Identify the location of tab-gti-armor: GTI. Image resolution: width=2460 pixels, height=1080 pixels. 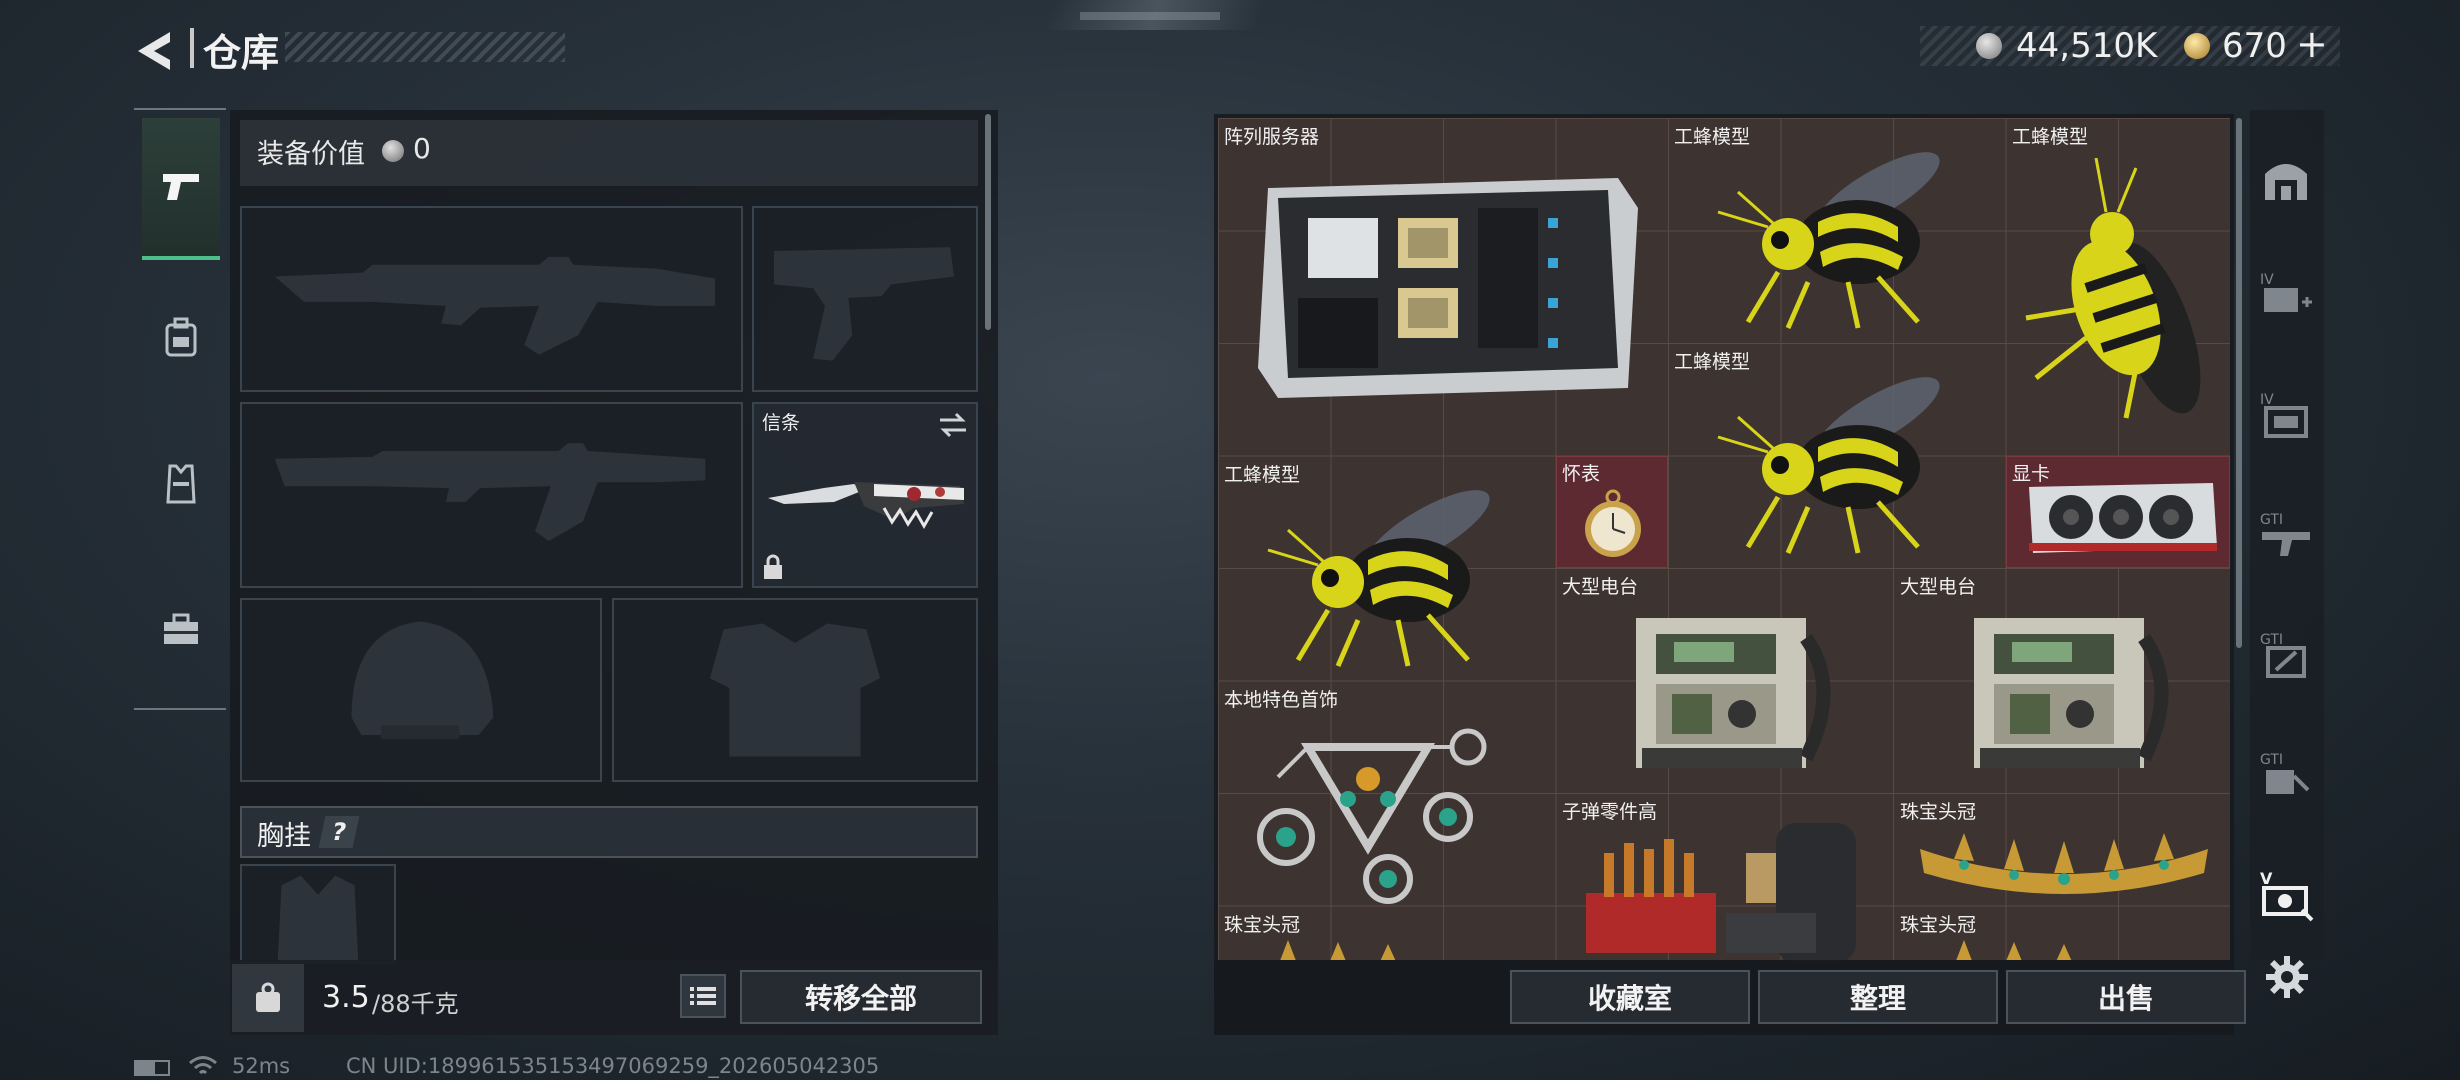
(2286, 655).